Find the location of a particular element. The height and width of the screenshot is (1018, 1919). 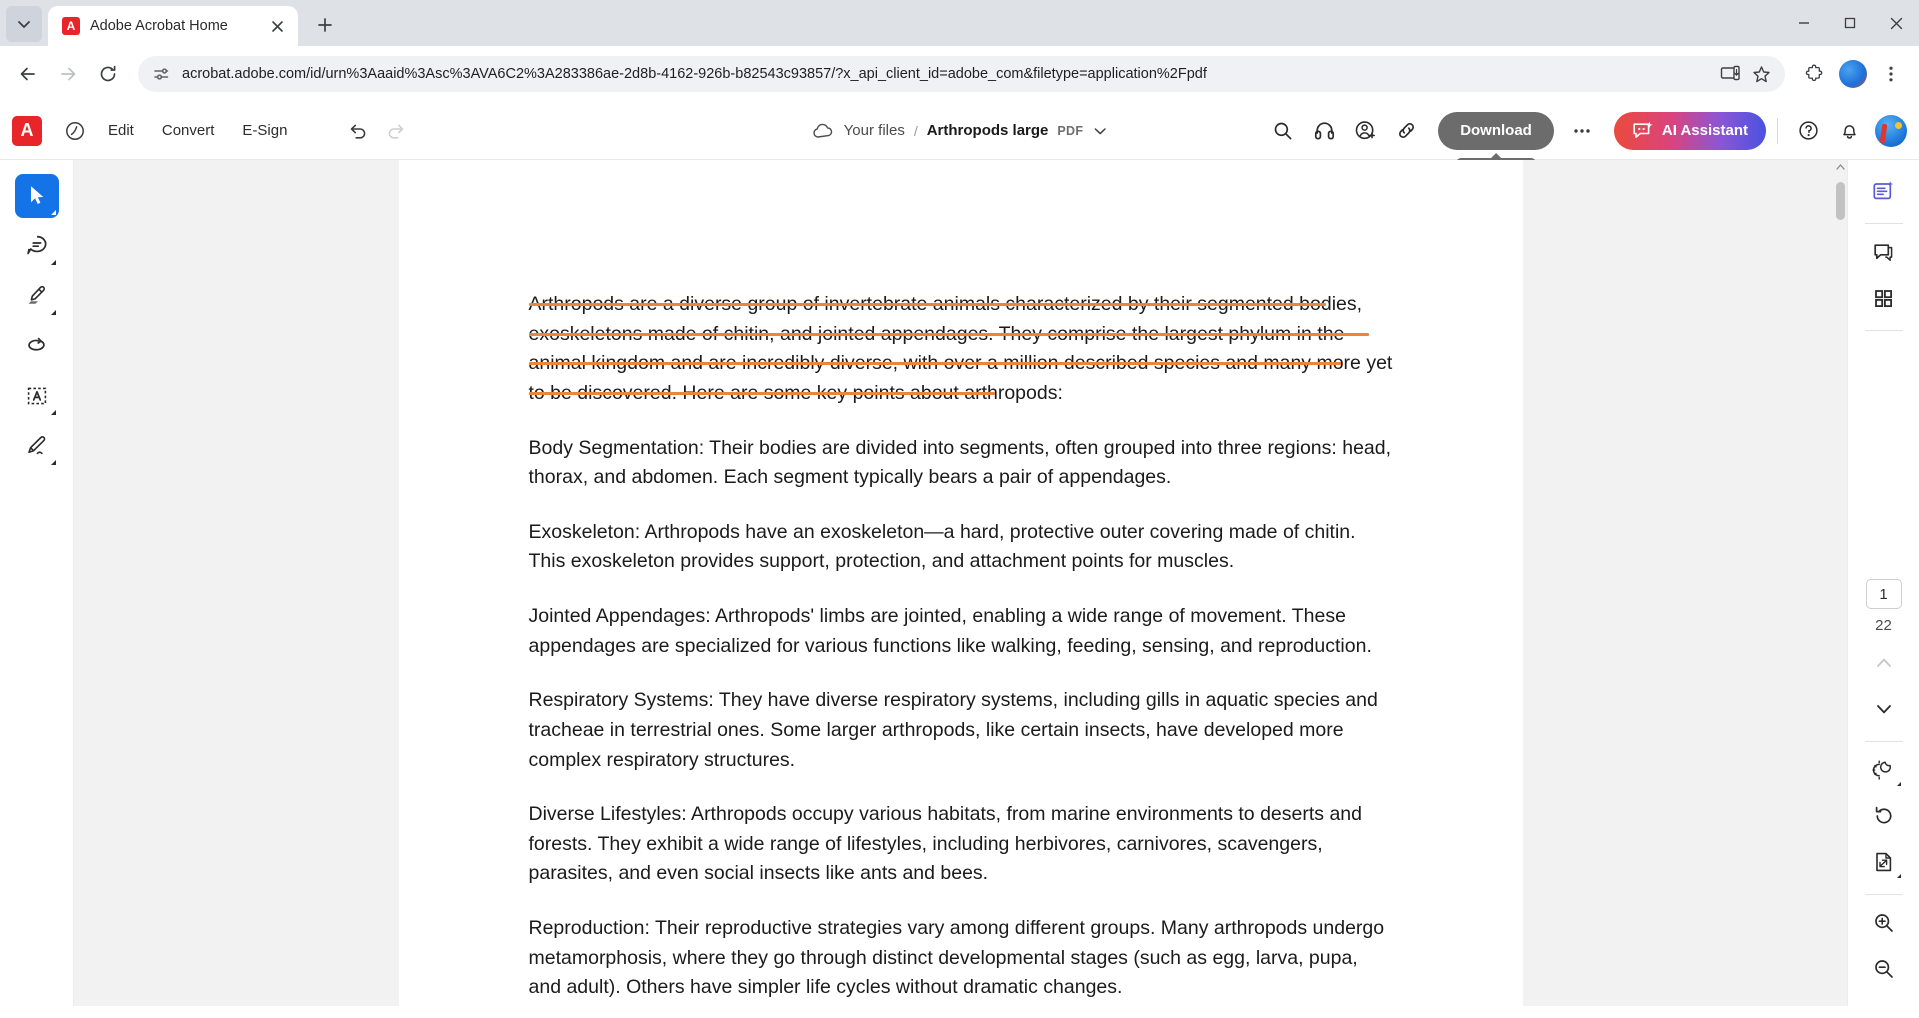

share-link-button is located at coordinates (1406, 131).